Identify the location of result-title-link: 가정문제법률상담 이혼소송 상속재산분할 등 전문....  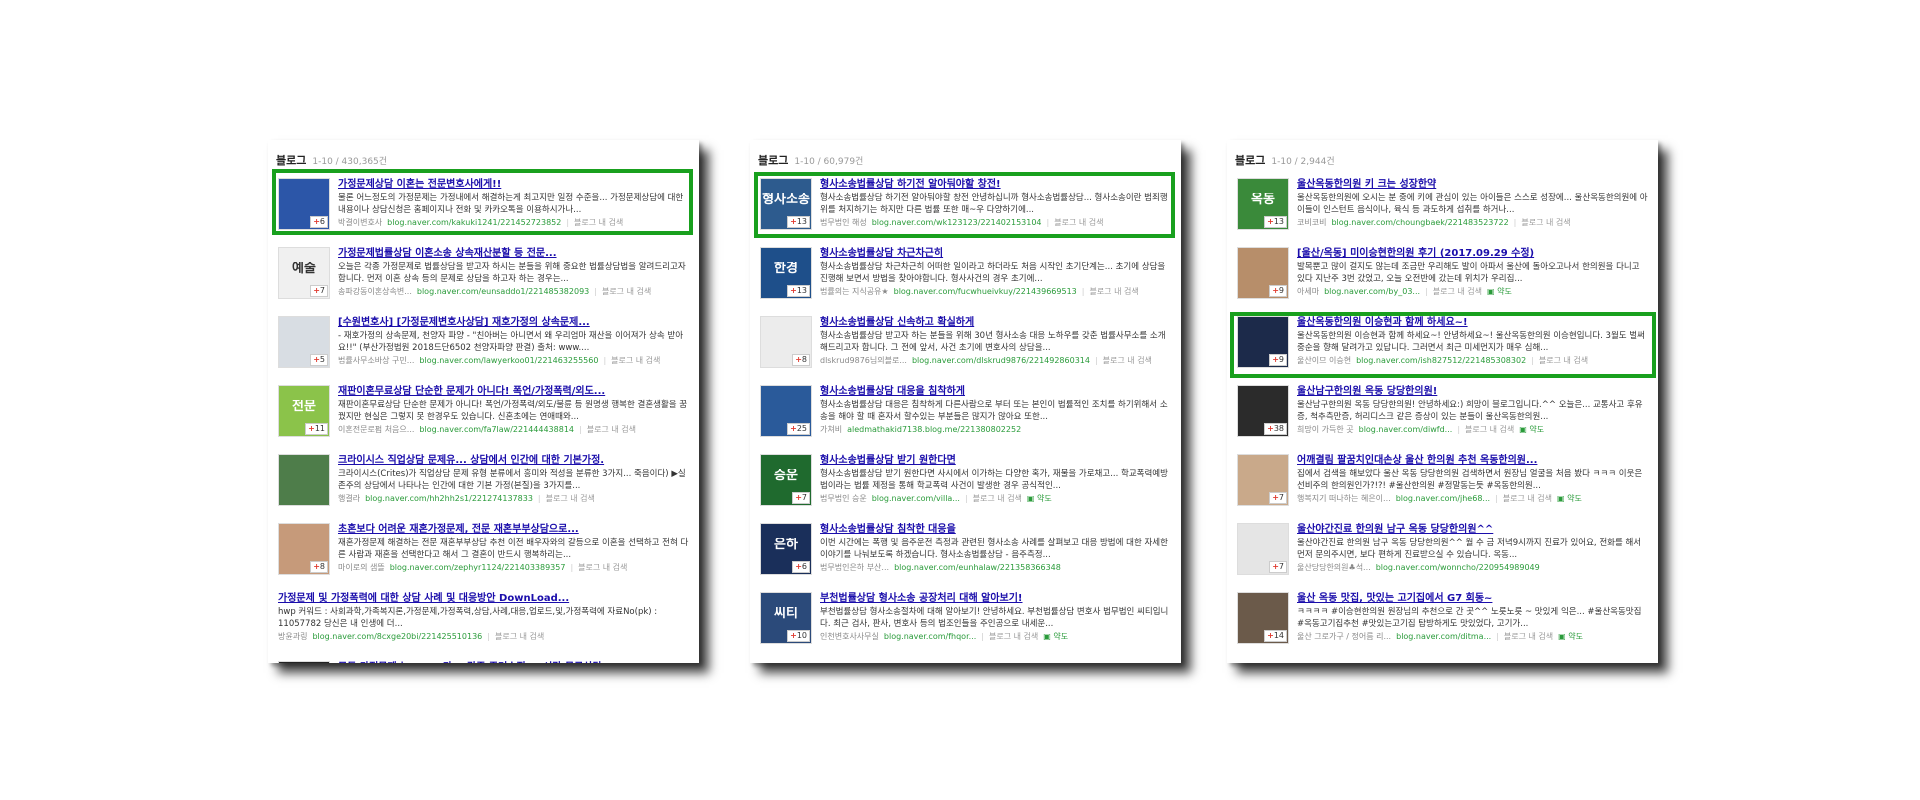
(513, 253).